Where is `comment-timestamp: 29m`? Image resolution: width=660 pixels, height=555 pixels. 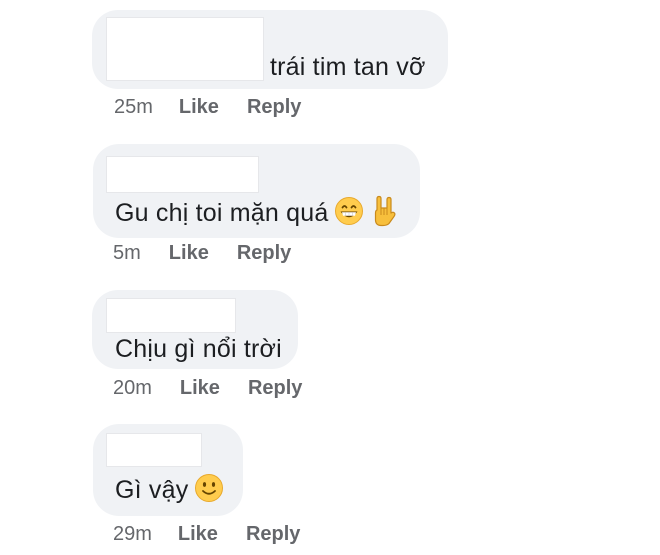 comment-timestamp: 29m is located at coordinates (132, 534).